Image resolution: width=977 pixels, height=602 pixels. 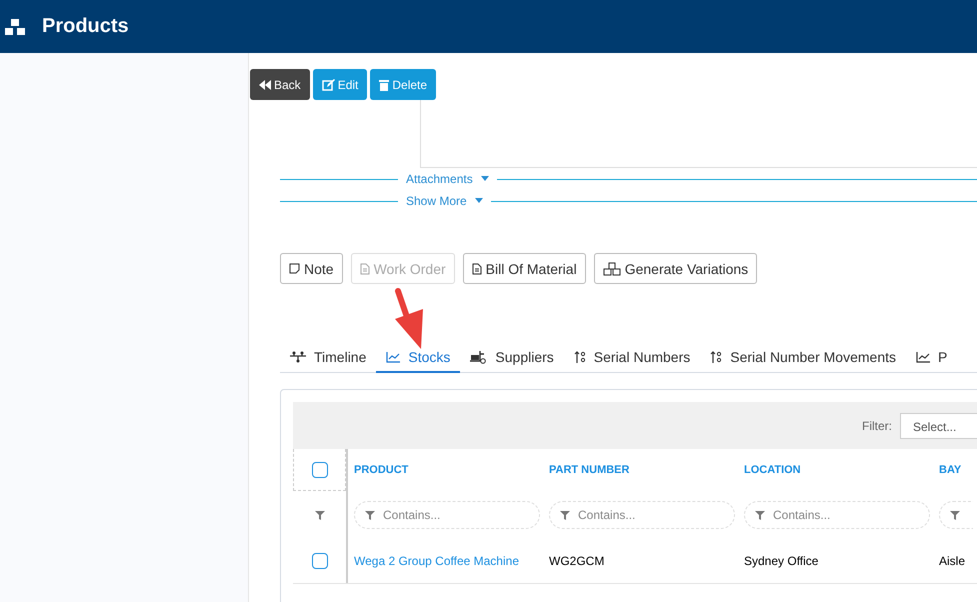 What do you see at coordinates (512, 359) in the screenshot?
I see `tab: Suppliers` at bounding box center [512, 359].